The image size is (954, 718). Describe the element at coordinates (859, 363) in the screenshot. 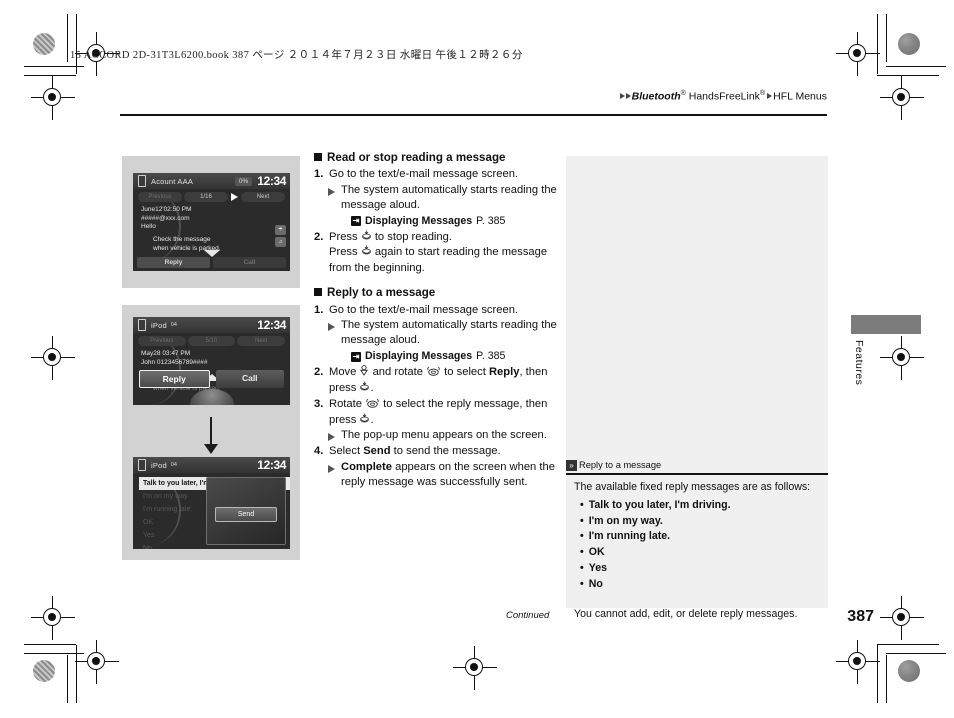

I see `chapter-thumb-label: Features` at that location.